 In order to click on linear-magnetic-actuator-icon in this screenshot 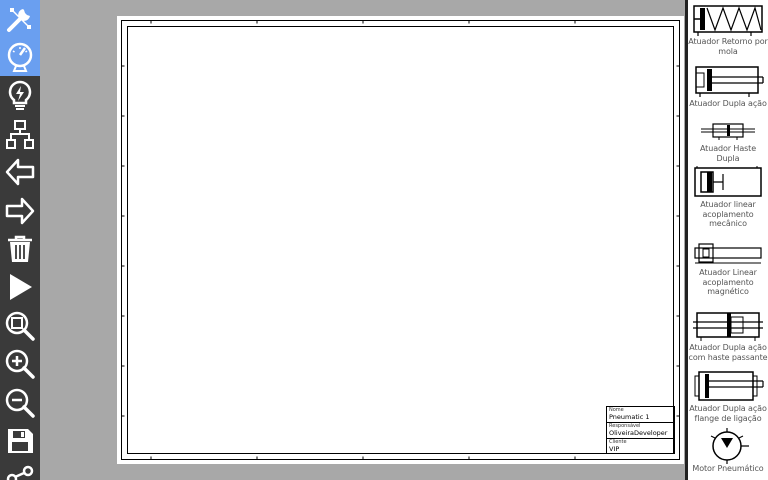, I will do `click(728, 253)`.